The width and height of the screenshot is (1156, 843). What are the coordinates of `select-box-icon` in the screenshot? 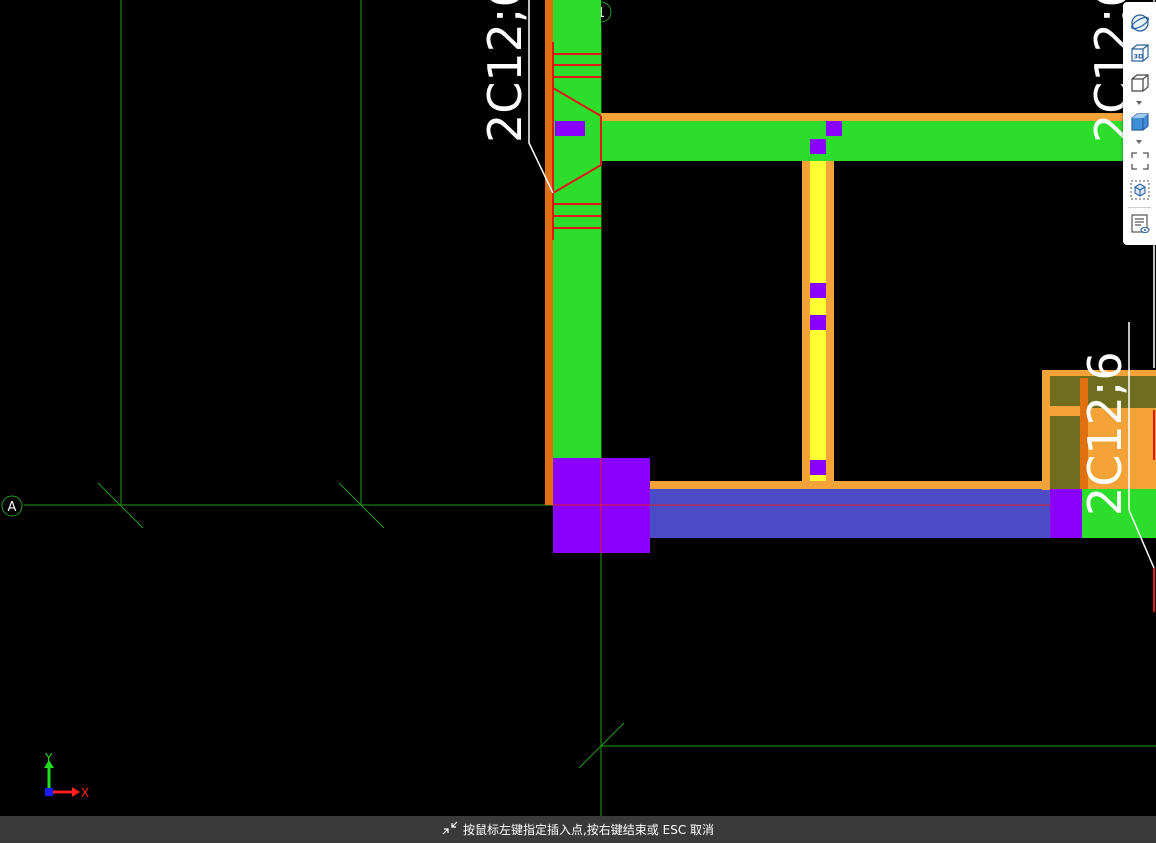 It's located at (1140, 190).